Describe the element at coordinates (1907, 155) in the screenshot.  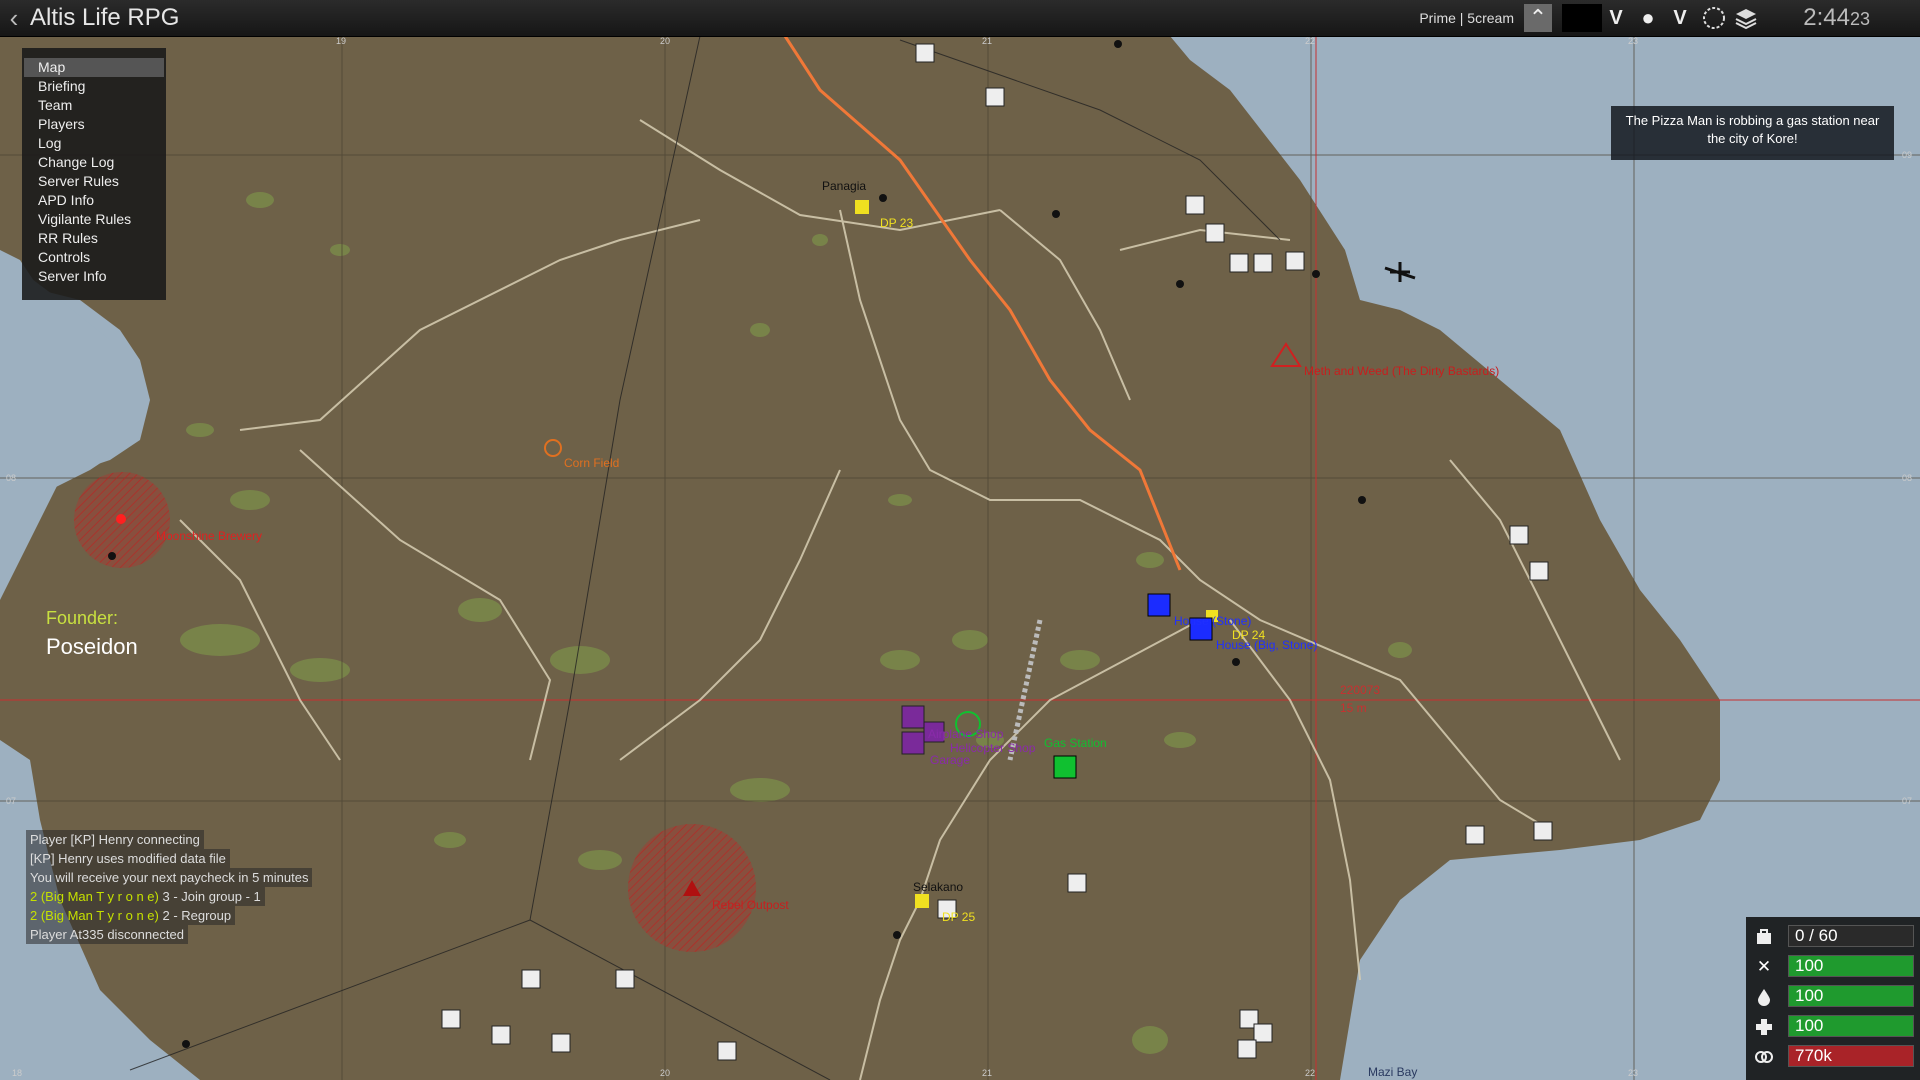
I see `svg-text: 09` at that location.